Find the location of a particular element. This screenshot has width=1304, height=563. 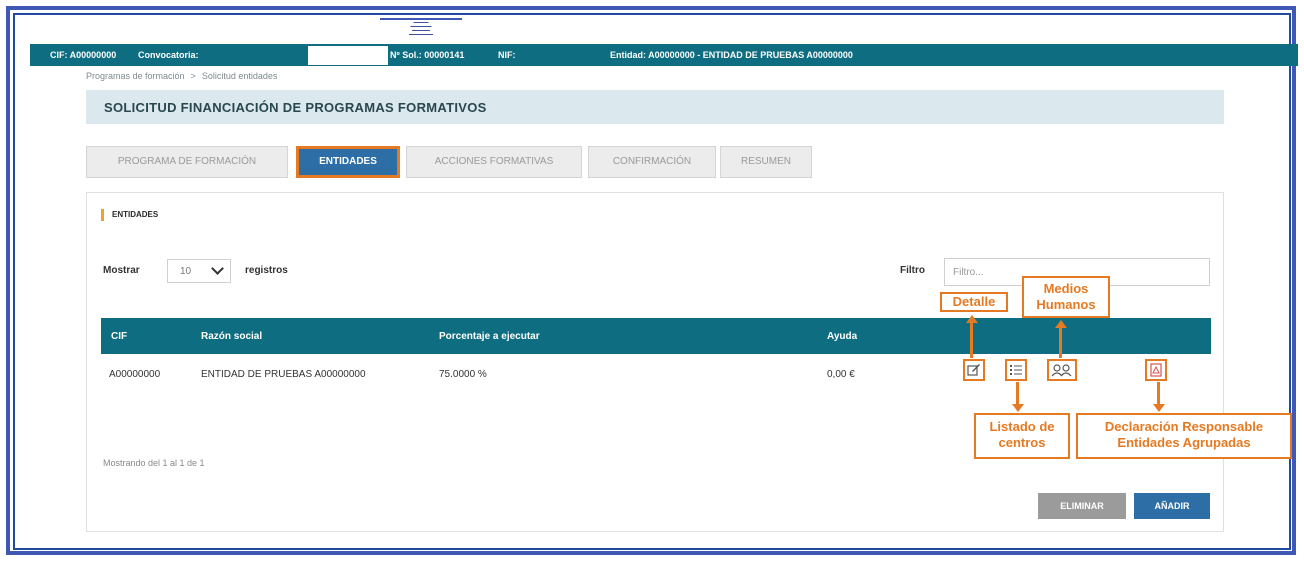

column-header-ayuda: Ayuda is located at coordinates (842, 336).